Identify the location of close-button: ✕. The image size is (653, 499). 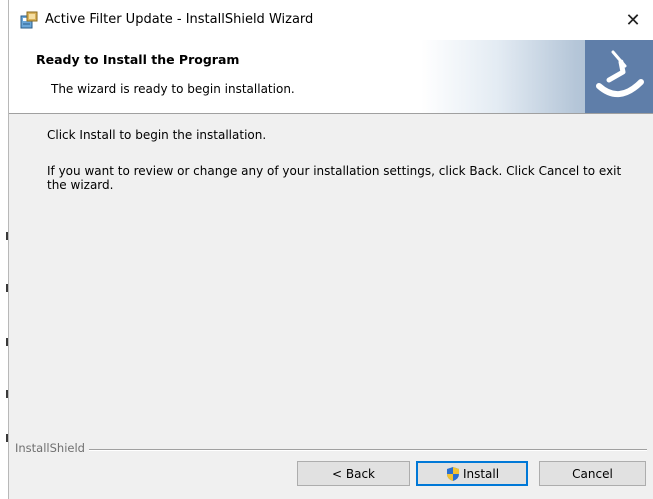
(633, 20).